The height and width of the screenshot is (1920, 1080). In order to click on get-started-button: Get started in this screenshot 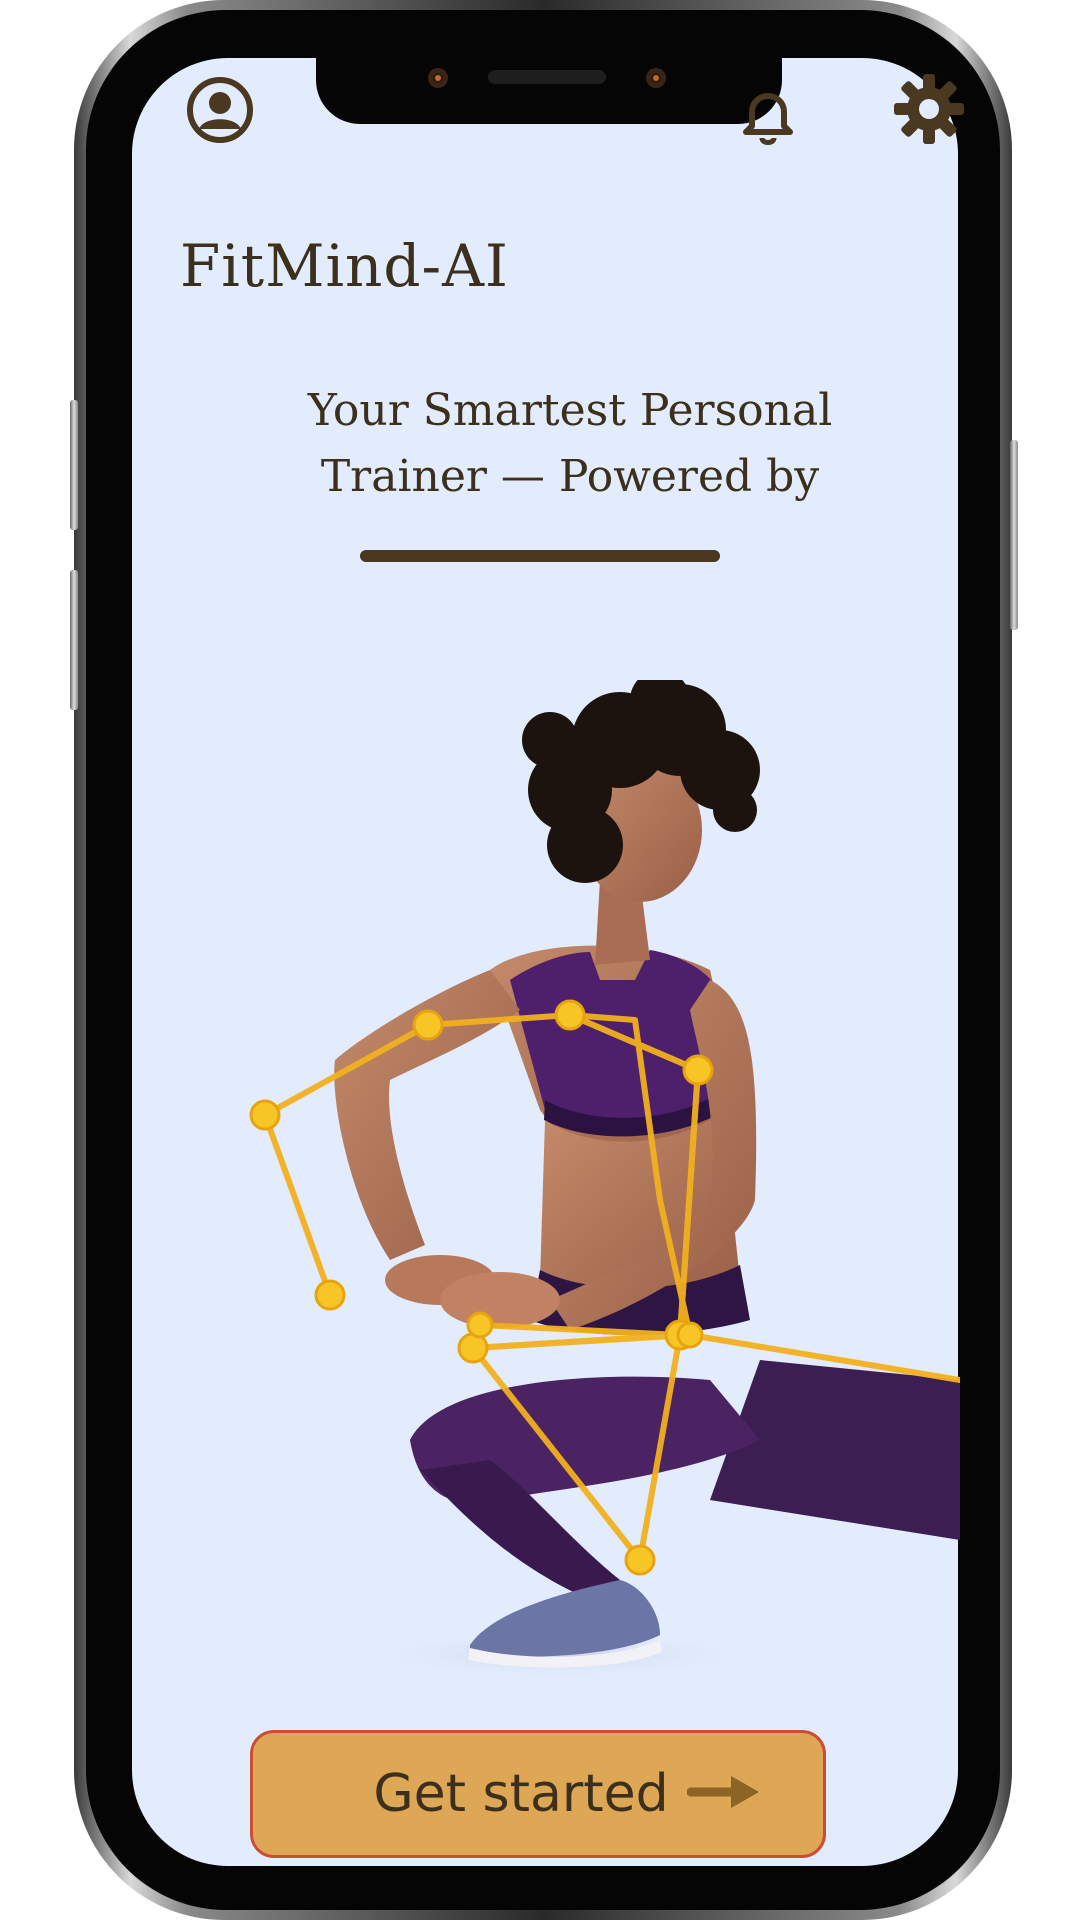, I will do `click(538, 1794)`.